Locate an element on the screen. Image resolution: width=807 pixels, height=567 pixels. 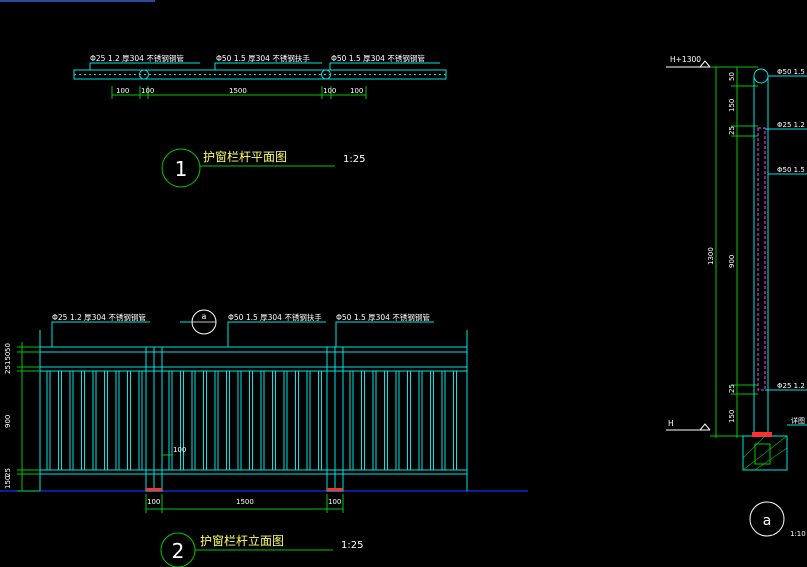
plan-dim-3: 1500 is located at coordinates (238, 91).